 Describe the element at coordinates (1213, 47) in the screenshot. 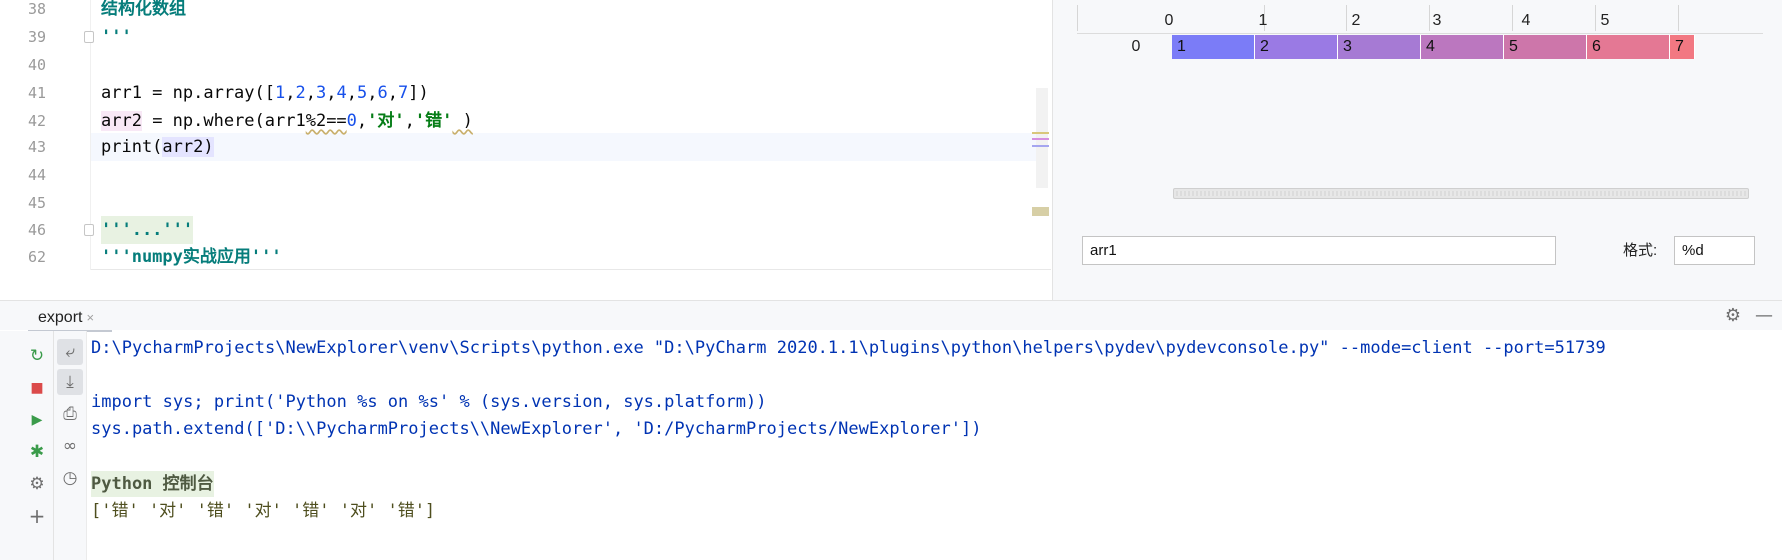

I see `array-cell: 1` at that location.